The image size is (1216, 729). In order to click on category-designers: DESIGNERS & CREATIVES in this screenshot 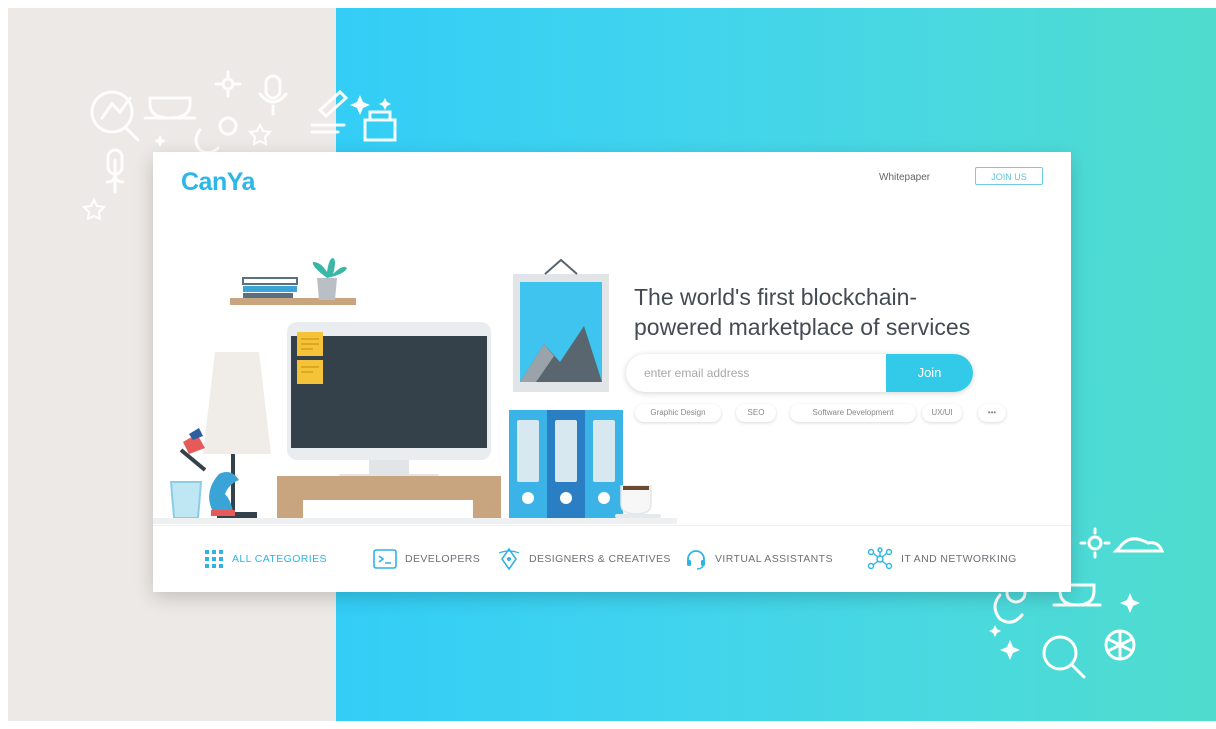, I will do `click(584, 559)`.